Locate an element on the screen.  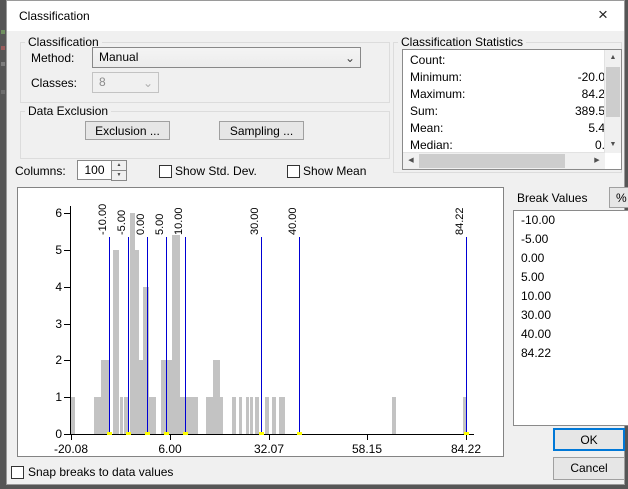
x-axis-tick-label: 58.15 is located at coordinates (367, 449).